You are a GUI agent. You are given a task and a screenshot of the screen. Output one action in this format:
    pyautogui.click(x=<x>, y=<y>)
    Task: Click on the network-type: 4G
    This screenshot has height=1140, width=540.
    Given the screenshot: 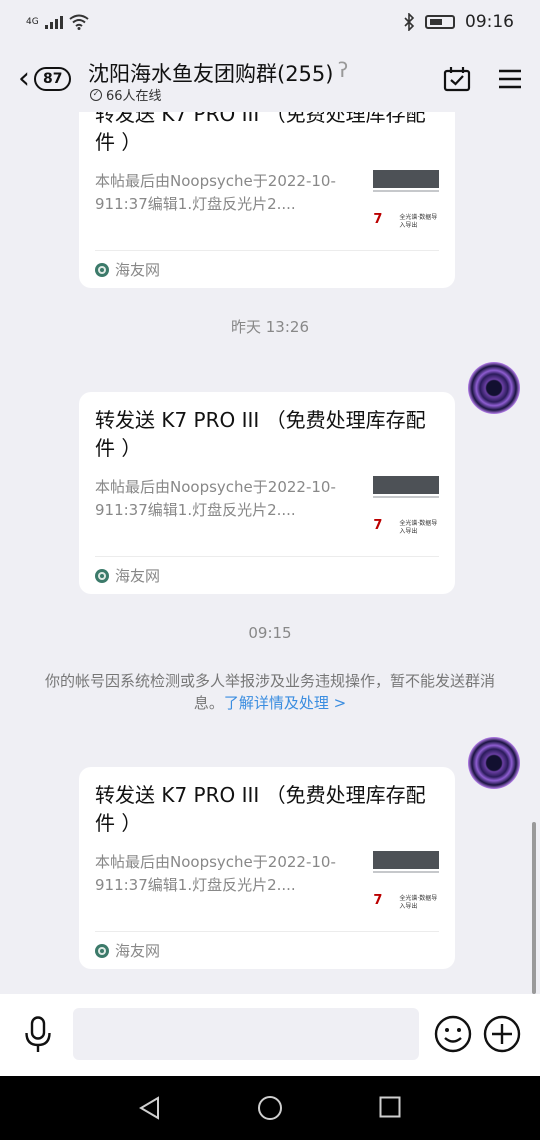 What is the action you would take?
    pyautogui.click(x=32, y=21)
    